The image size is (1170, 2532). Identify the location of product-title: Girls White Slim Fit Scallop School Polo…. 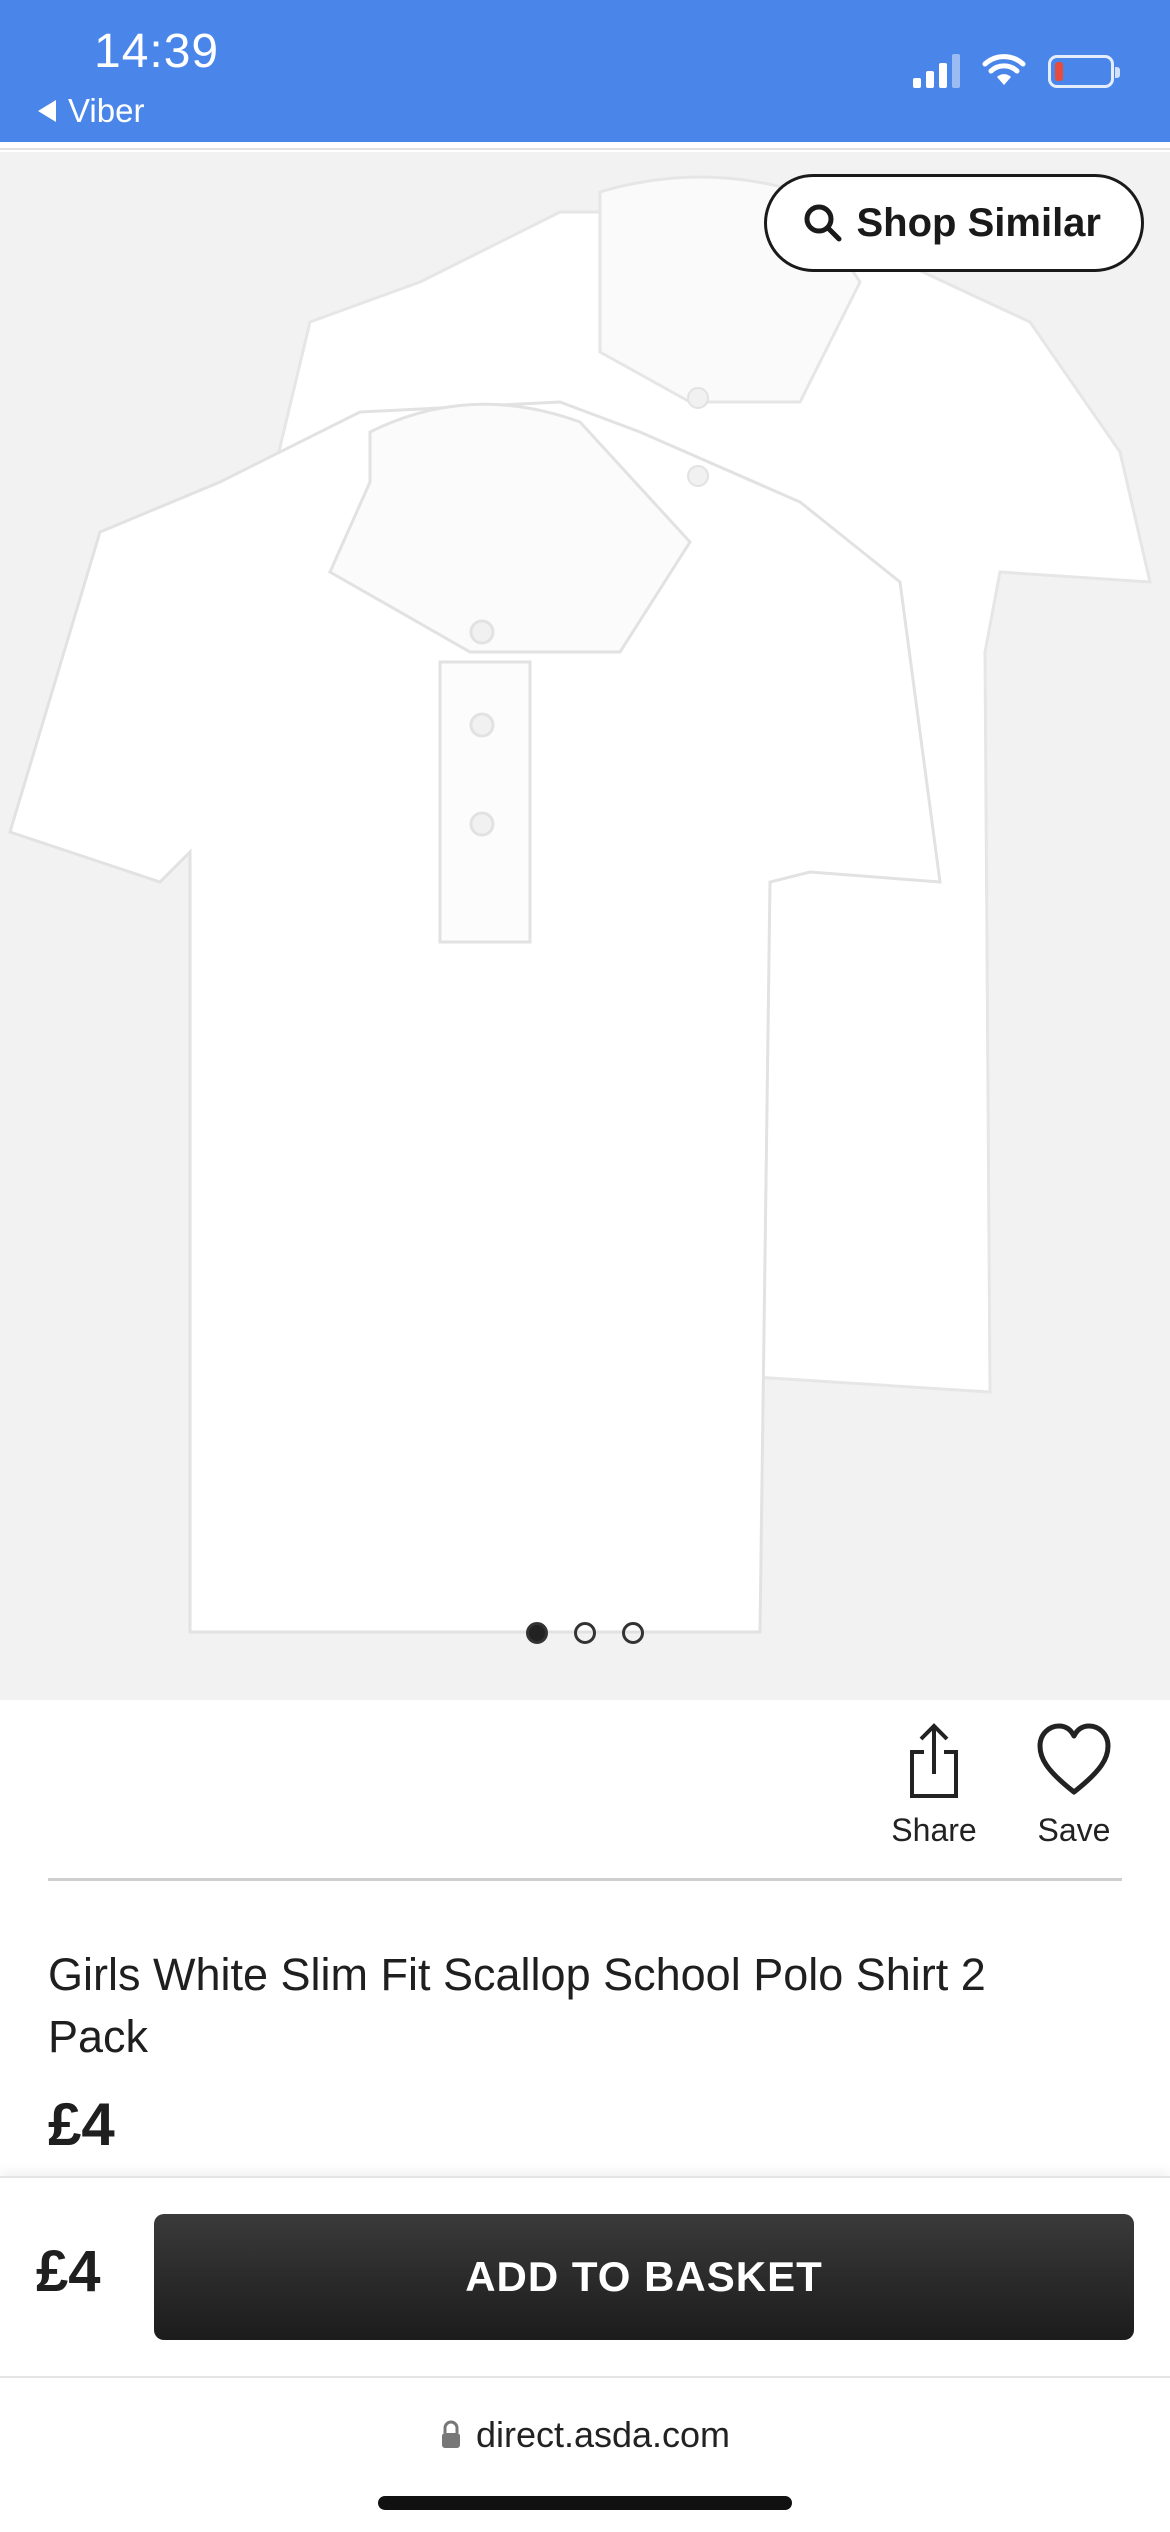
(517, 2005).